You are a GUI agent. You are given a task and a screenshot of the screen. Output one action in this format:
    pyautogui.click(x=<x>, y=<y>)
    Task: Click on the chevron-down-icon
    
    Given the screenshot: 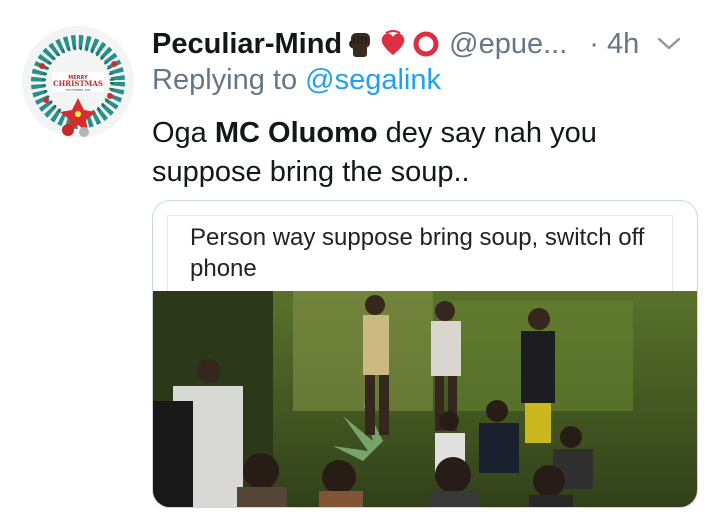 What is the action you would take?
    pyautogui.click(x=669, y=44)
    